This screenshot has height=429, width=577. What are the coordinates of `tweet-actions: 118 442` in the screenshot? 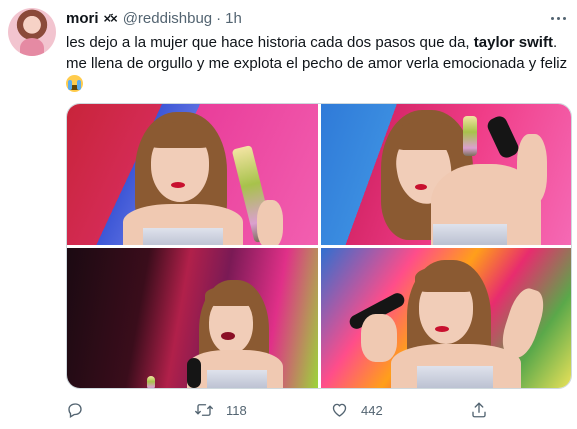 It's located at (318, 410).